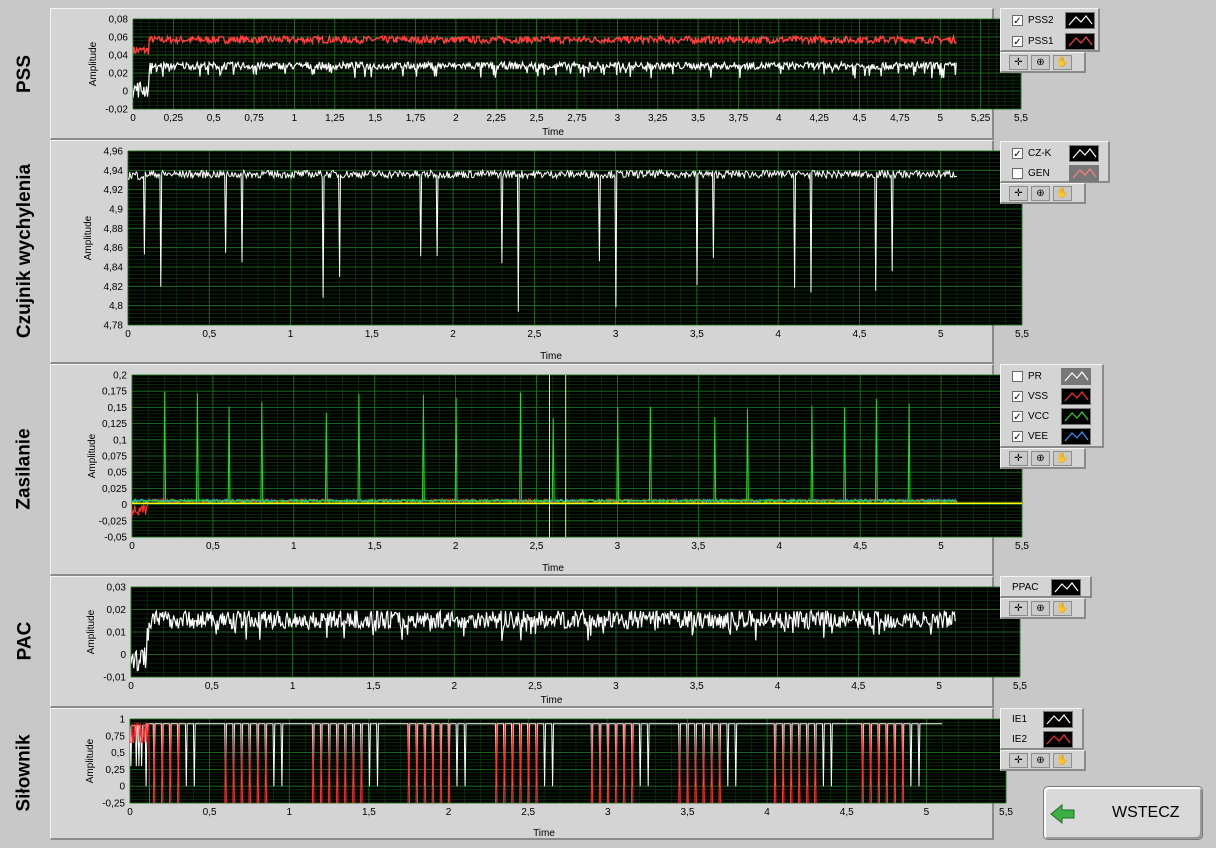 This screenshot has width=1216, height=848. Describe the element at coordinates (116, 306) in the screenshot. I see `y-tick-label: 4,8` at that location.